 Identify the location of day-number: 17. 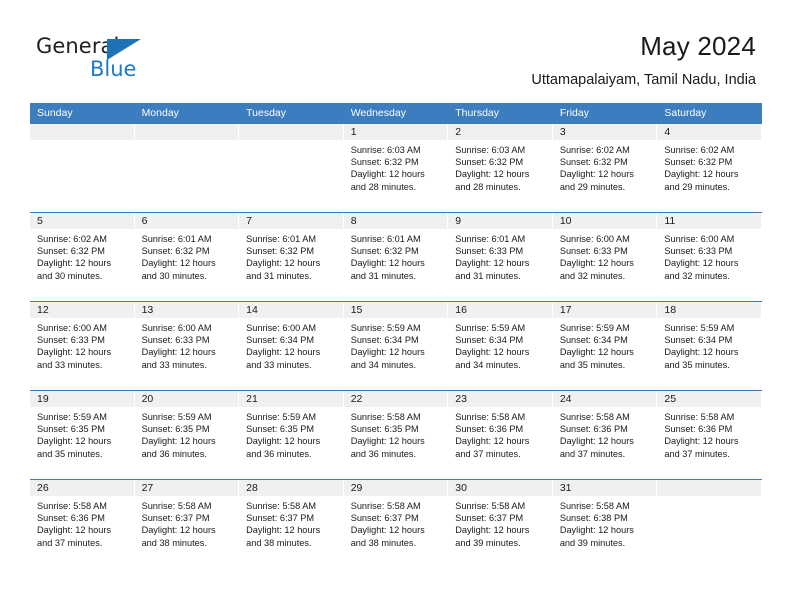
(604, 310).